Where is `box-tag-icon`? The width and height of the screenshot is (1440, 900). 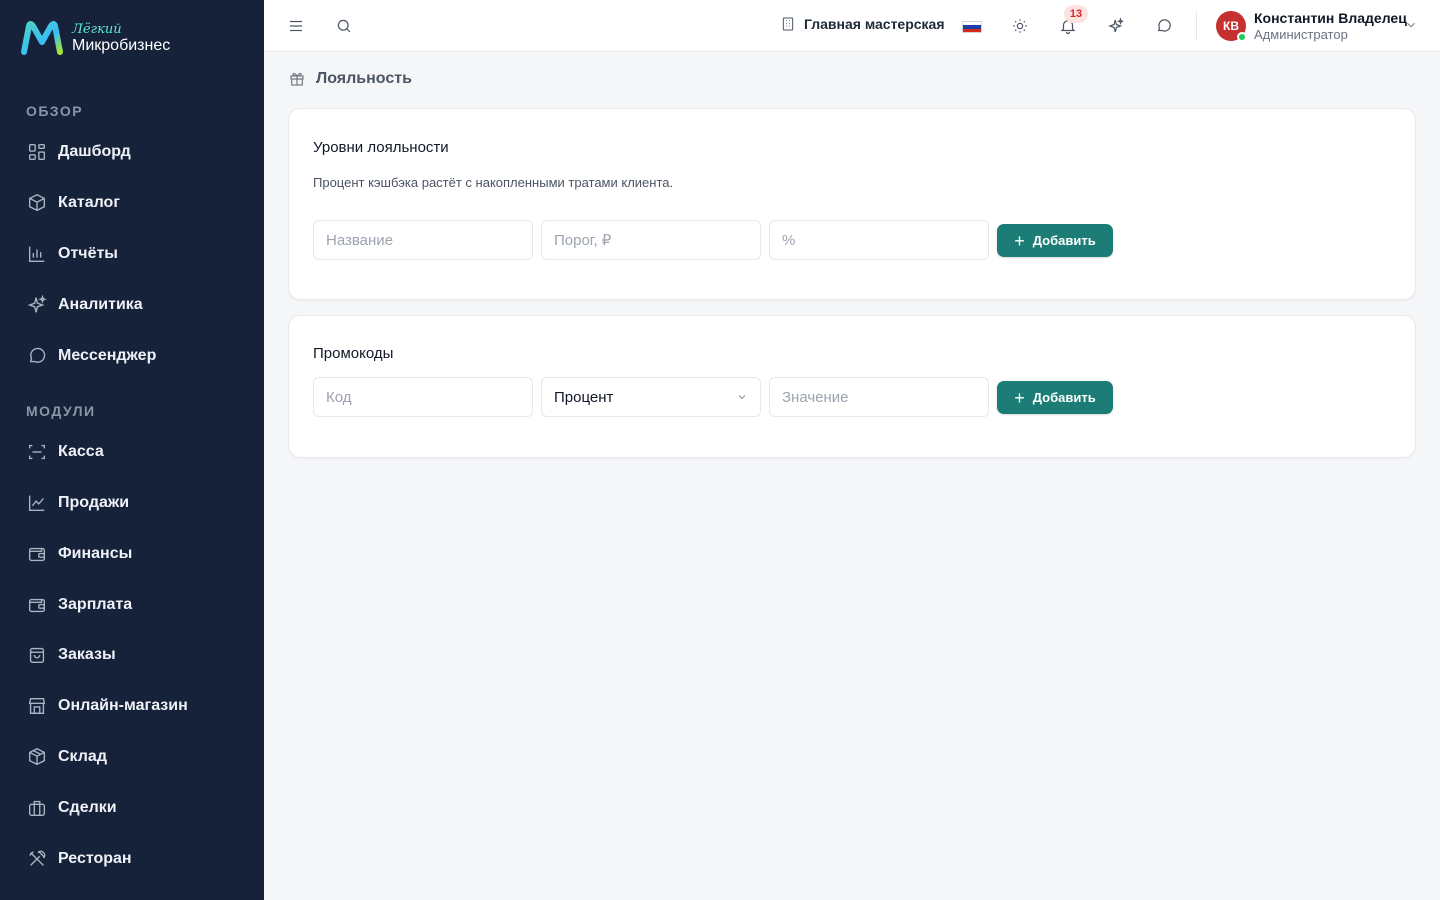 box-tag-icon is located at coordinates (37, 202).